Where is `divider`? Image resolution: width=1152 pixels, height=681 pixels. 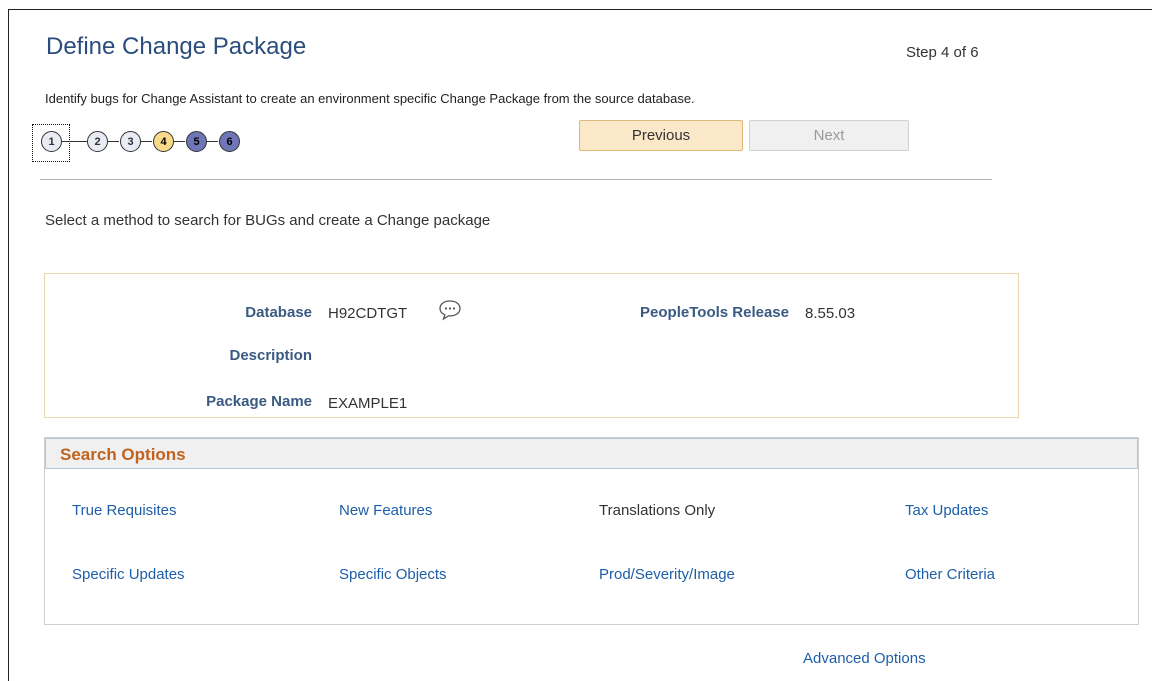
divider is located at coordinates (516, 179).